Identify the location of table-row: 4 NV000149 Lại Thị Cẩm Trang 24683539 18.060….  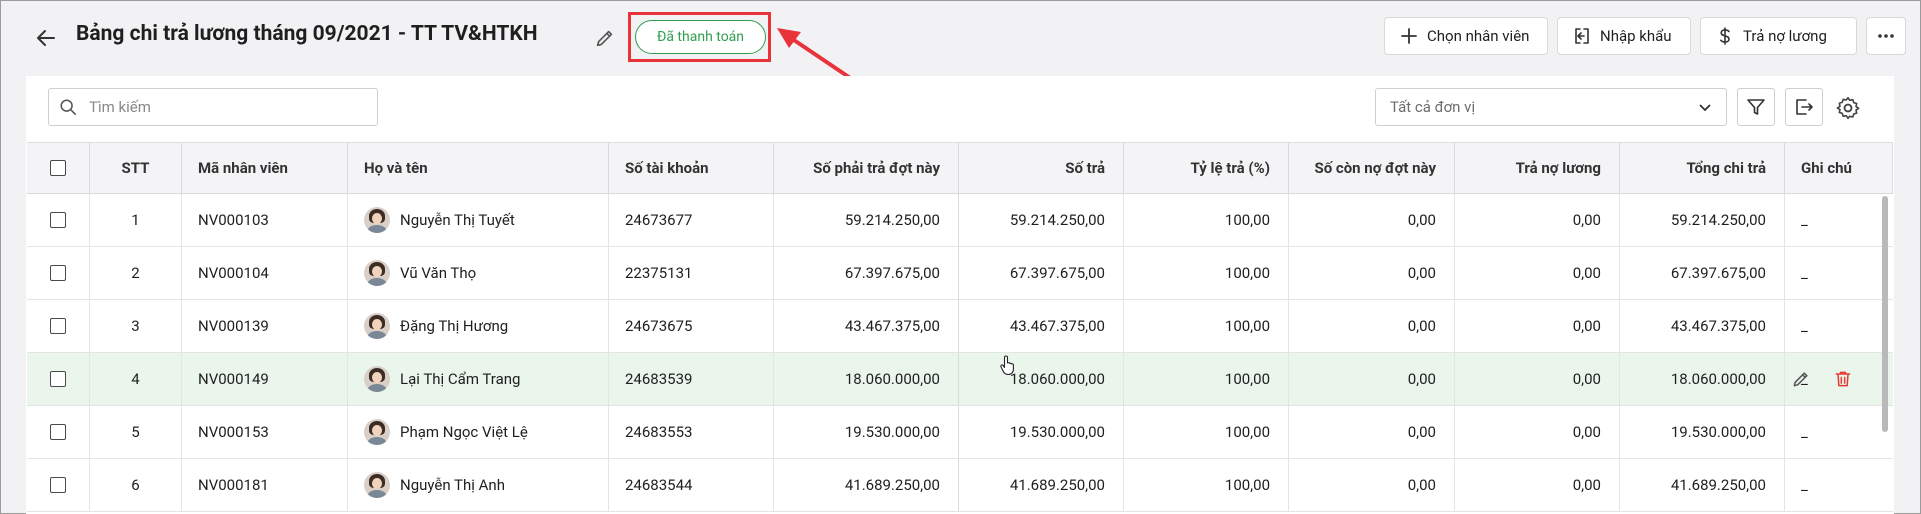
(960, 379).